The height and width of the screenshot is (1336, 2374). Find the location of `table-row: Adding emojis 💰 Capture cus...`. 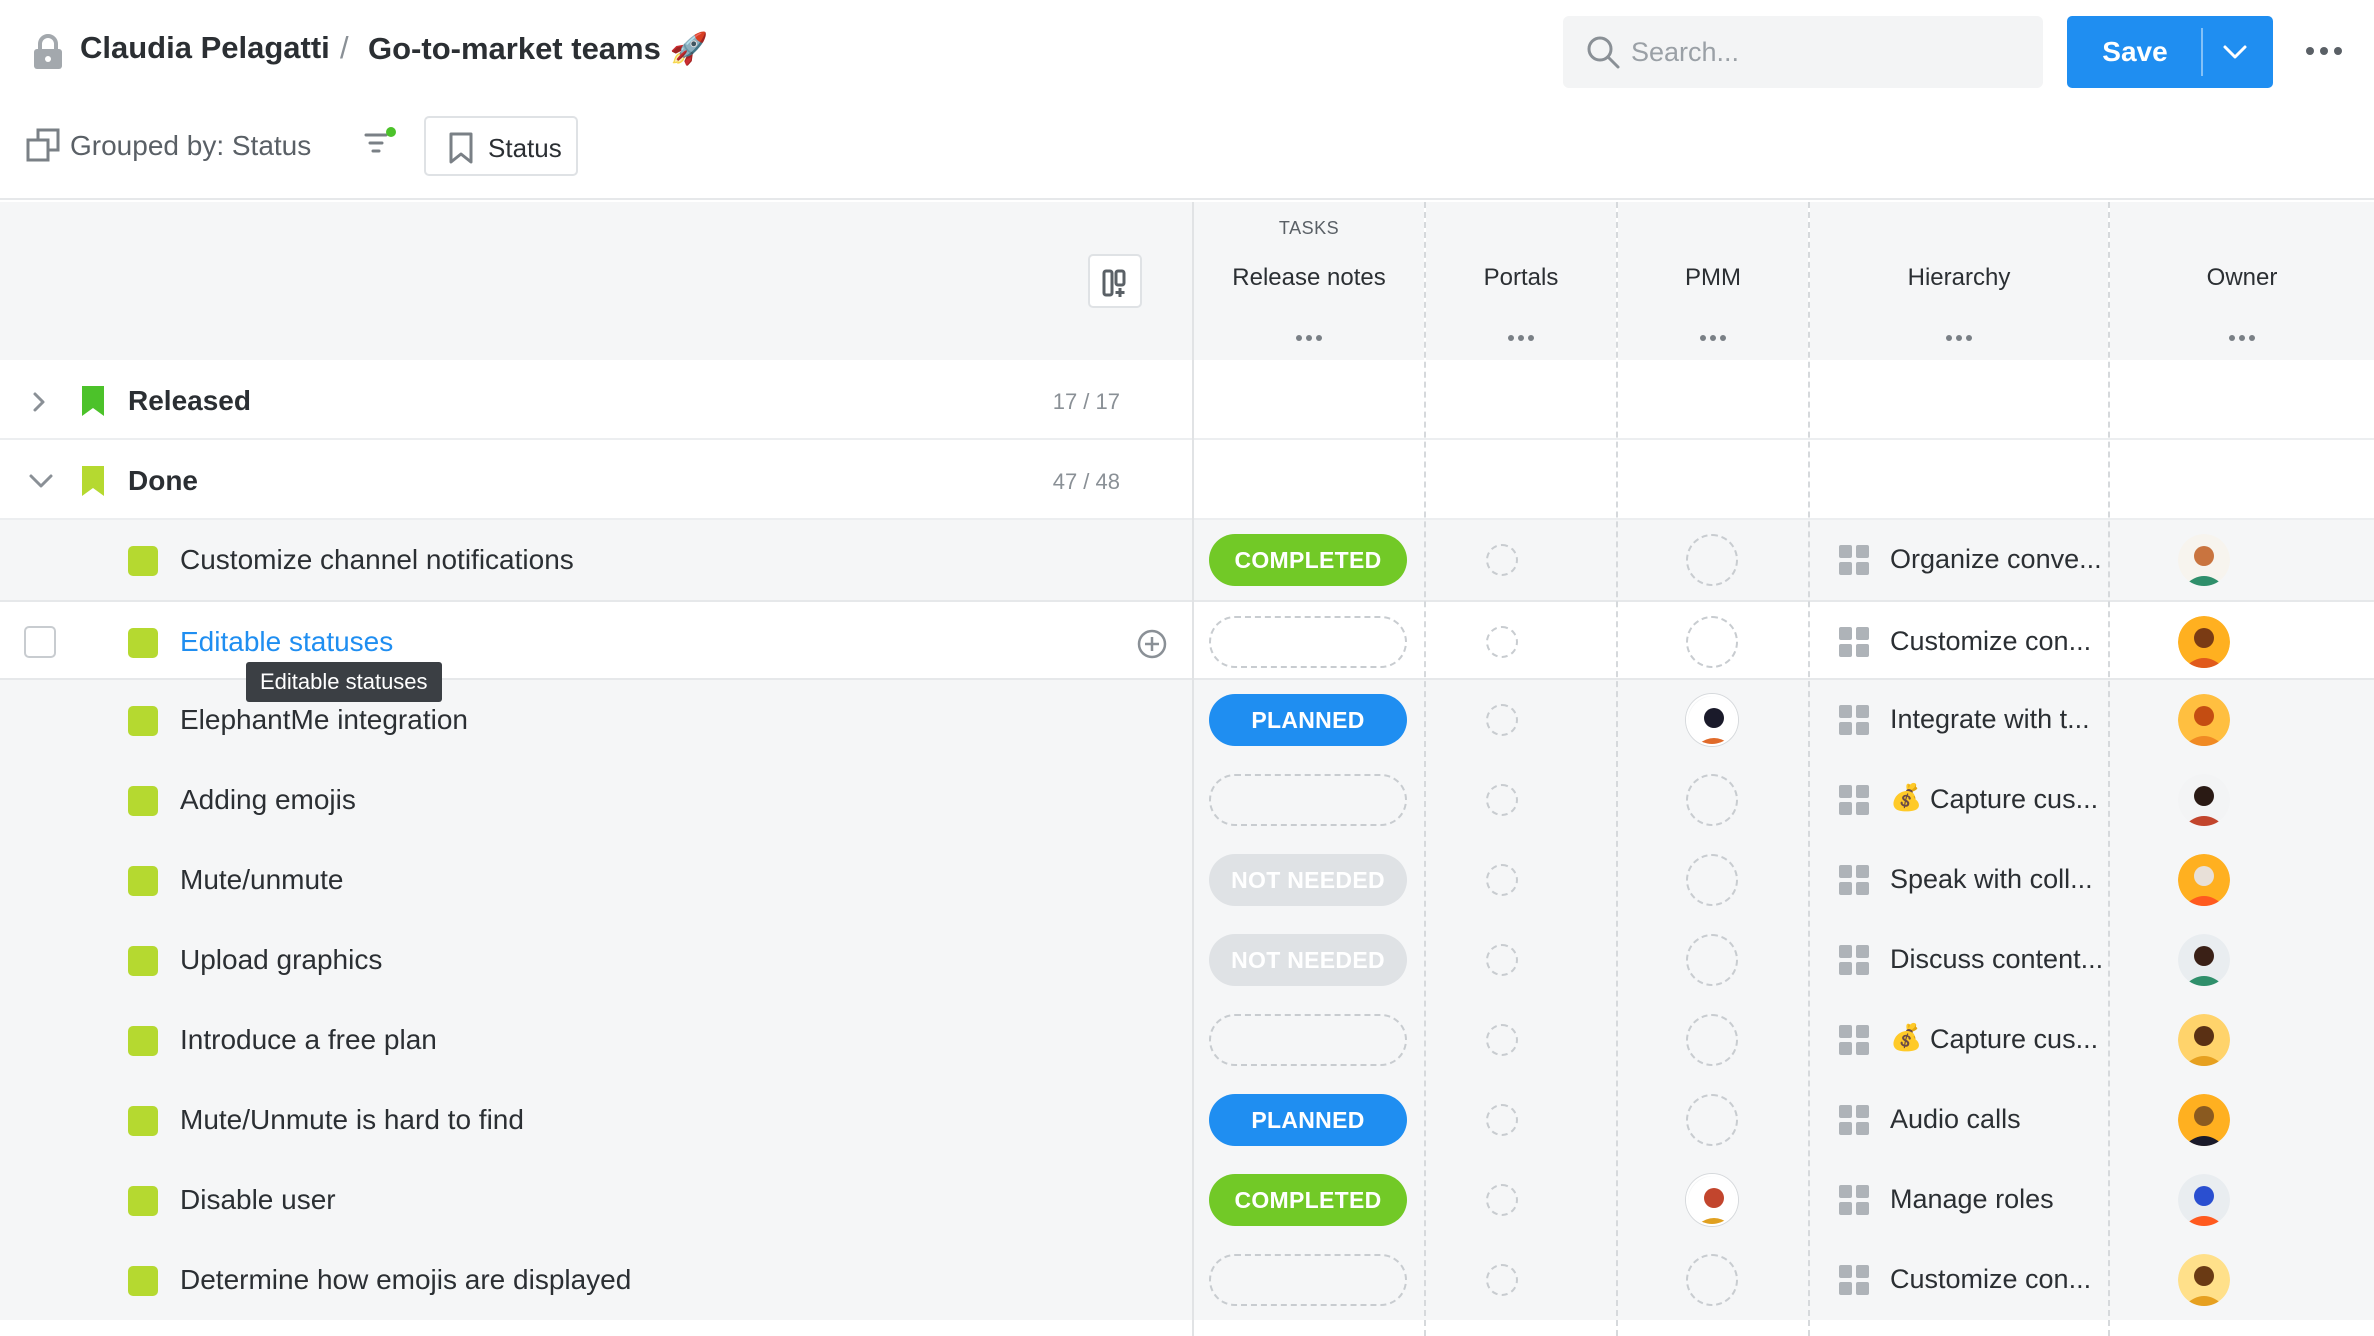

table-row: Adding emojis 💰 Capture cus... is located at coordinates (1187, 800).